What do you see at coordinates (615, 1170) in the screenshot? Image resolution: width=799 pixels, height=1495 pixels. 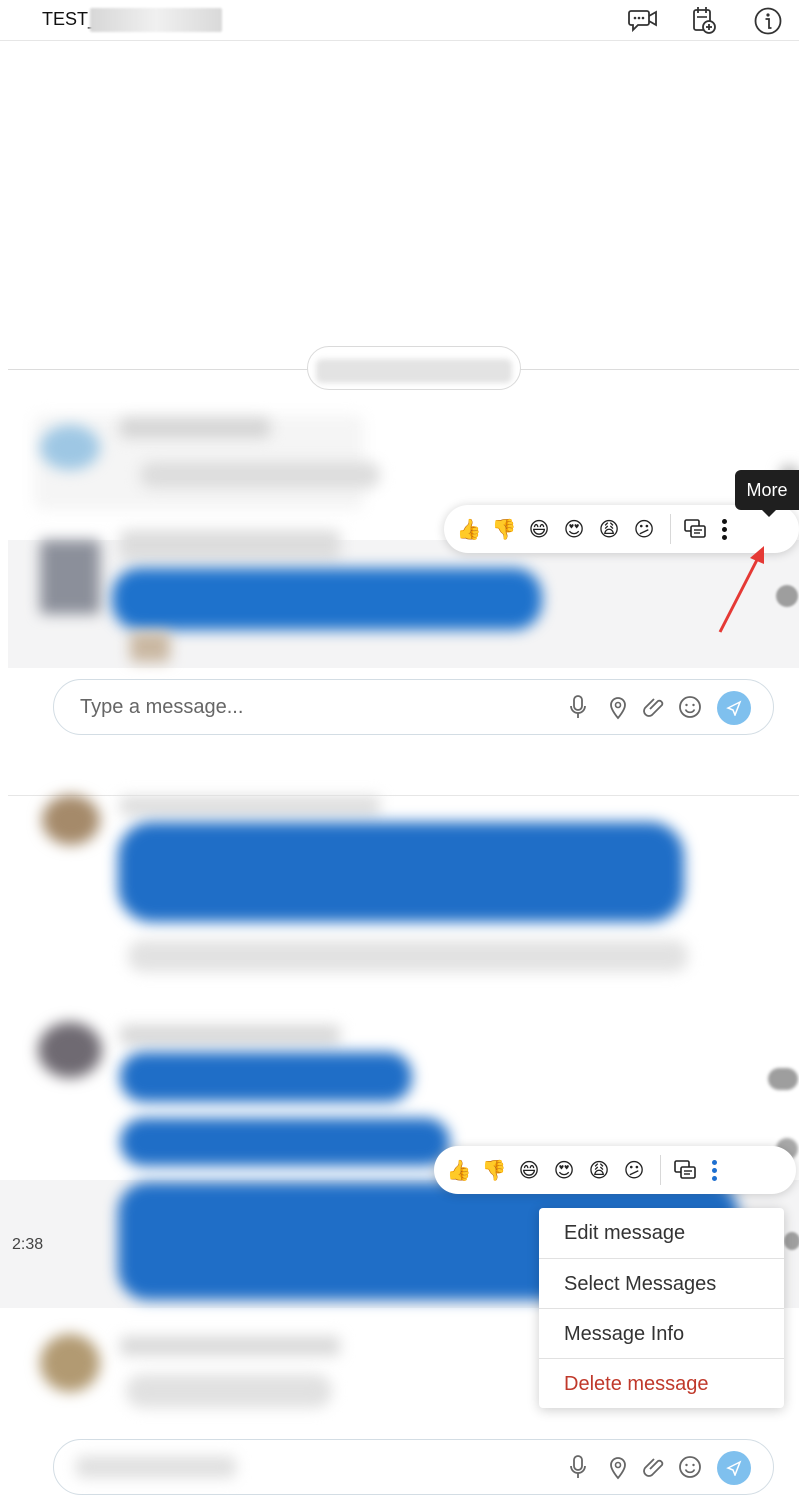 I see `reaction-bar: 👍 👎 😄 😍 😩 😕` at bounding box center [615, 1170].